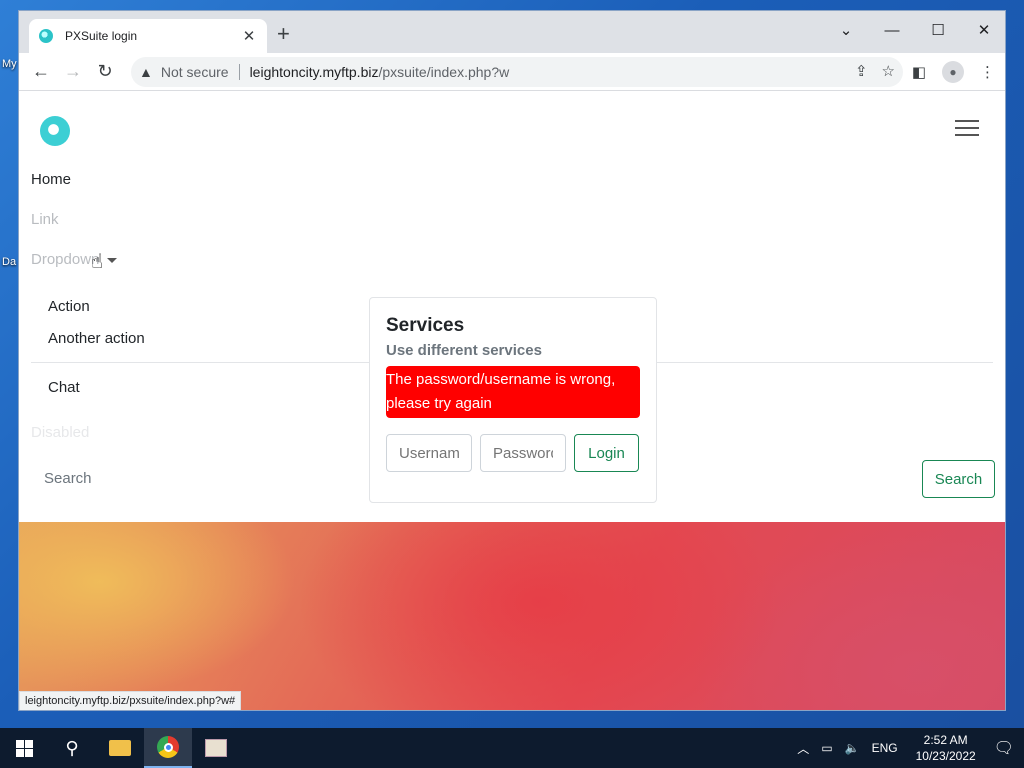 This screenshot has width=1024, height=768. Describe the element at coordinates (249, 36) in the screenshot. I see `close-tab-icon: ✕` at that location.